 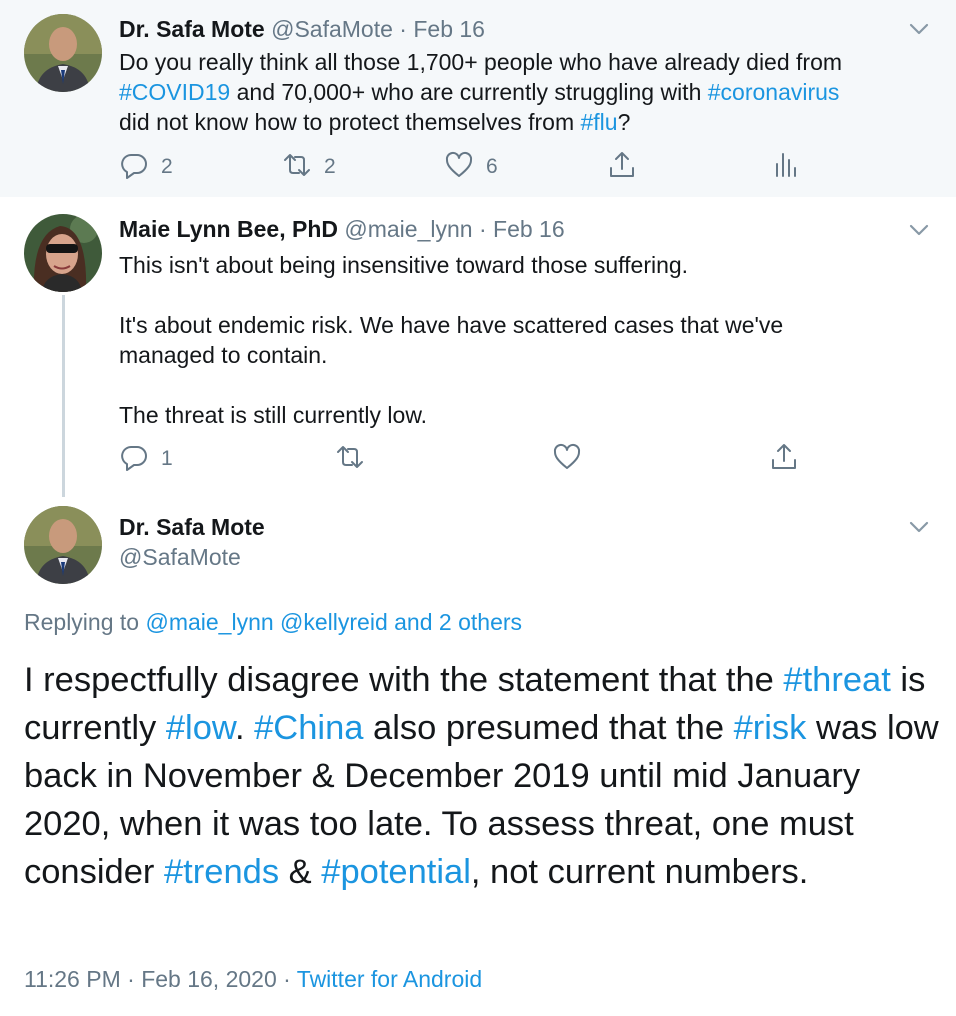 I want to click on tweet-source-link: Twitter for Android, so click(x=389, y=979).